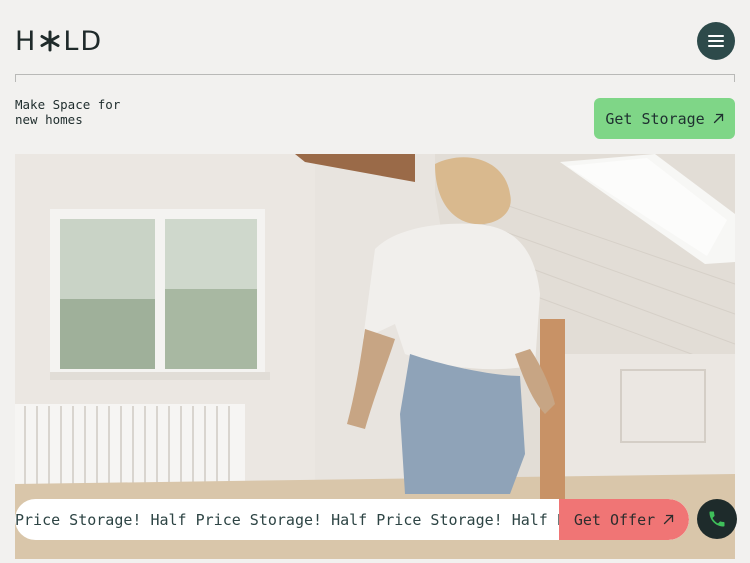  I want to click on hamburger-icon, so click(716, 41).